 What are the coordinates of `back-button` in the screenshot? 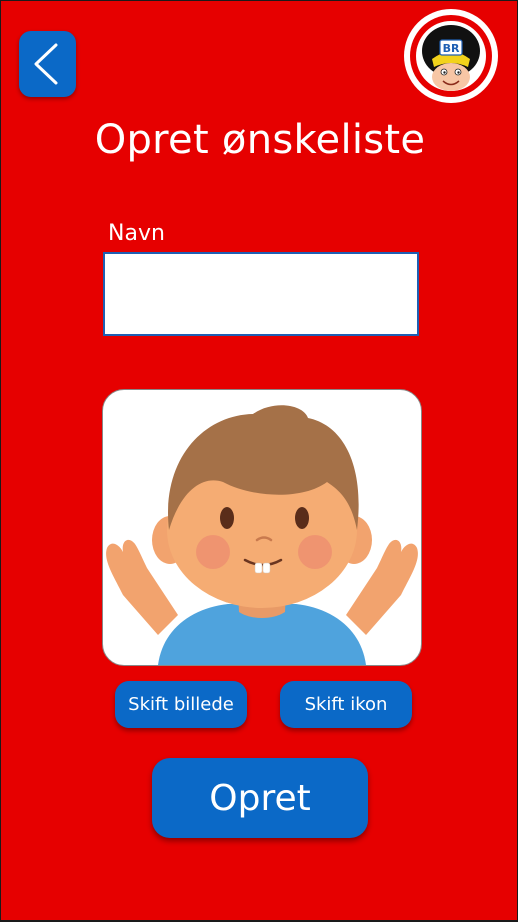 It's located at (47, 64).